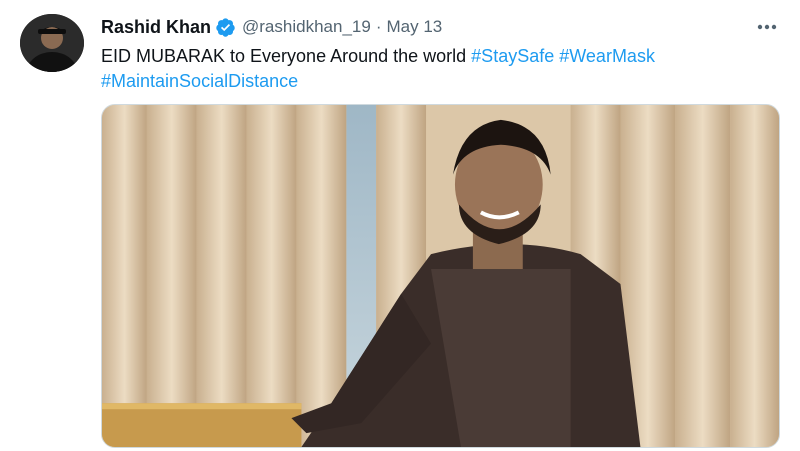 The width and height of the screenshot is (800, 451). Describe the element at coordinates (286, 56) in the screenshot. I see `tweet-body-text: EID MUBARAK to Everyone Around the world` at that location.